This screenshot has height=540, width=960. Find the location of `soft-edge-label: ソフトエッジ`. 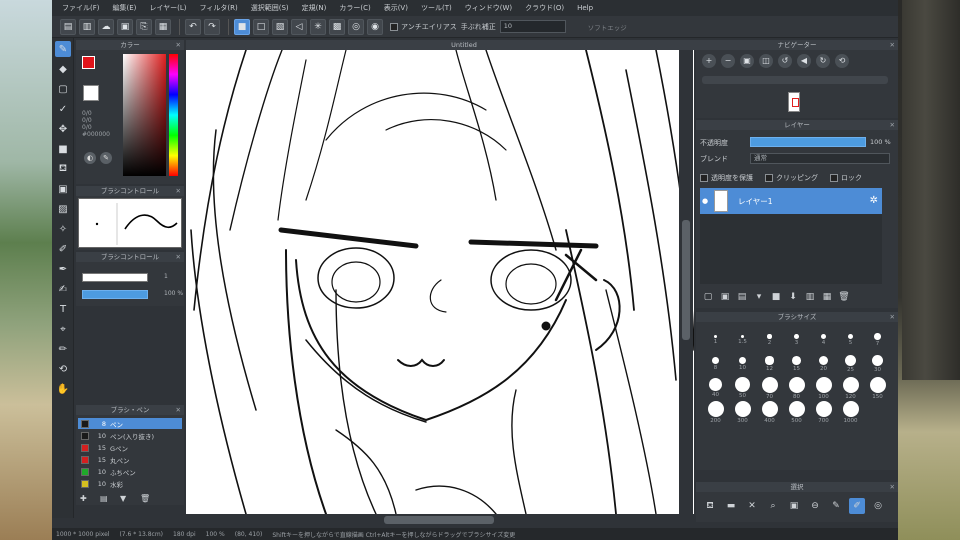

soft-edge-label: ソフトエッジ is located at coordinates (607, 27).